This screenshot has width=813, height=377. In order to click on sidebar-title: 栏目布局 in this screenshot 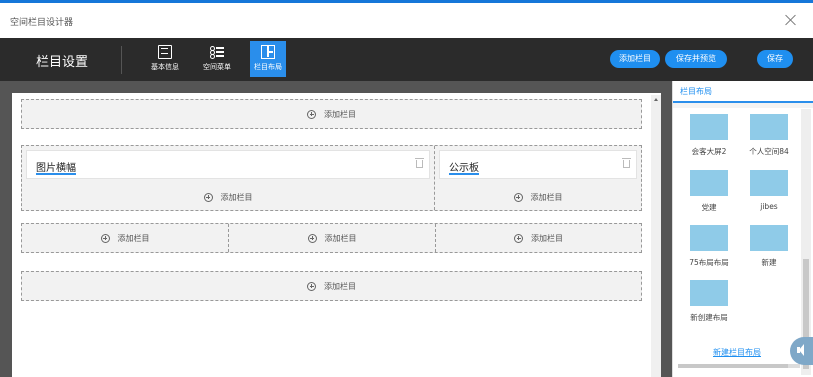, I will do `click(696, 91)`.